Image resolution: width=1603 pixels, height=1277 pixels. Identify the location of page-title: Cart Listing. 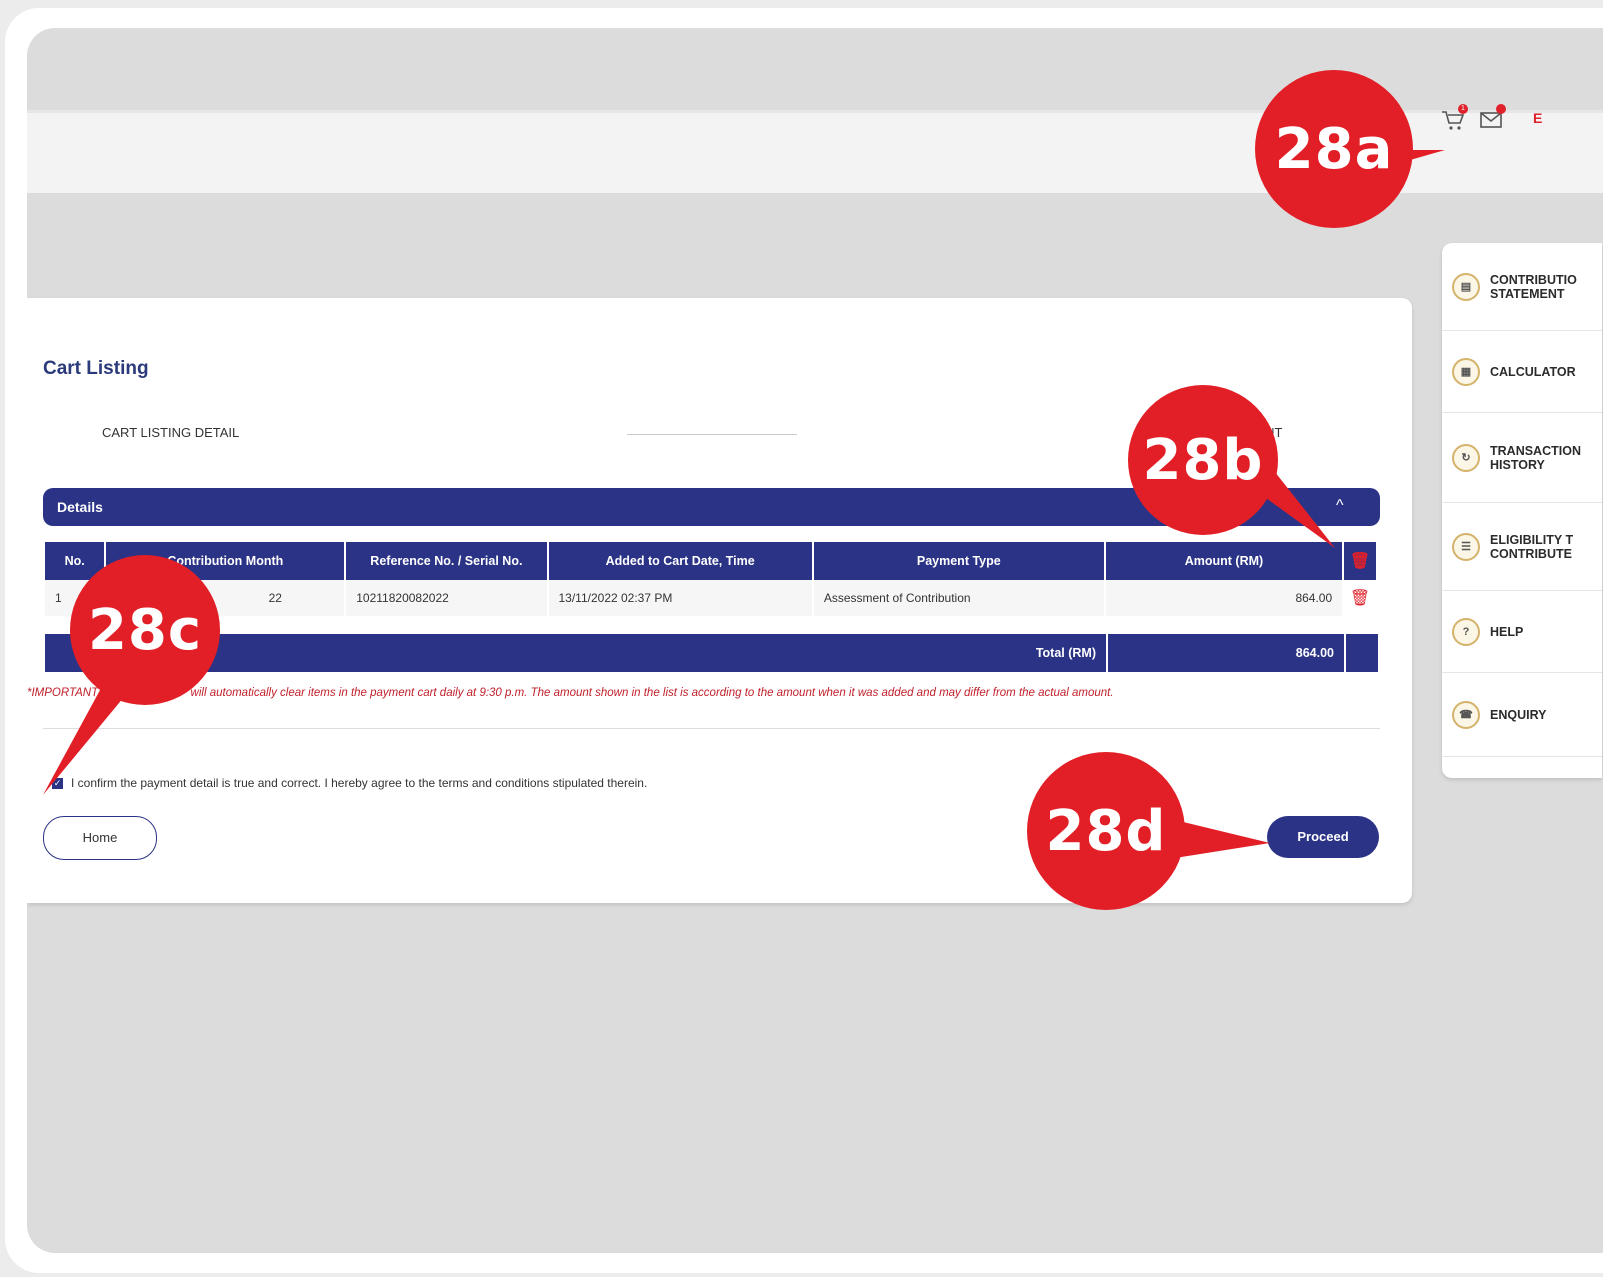
(96, 368).